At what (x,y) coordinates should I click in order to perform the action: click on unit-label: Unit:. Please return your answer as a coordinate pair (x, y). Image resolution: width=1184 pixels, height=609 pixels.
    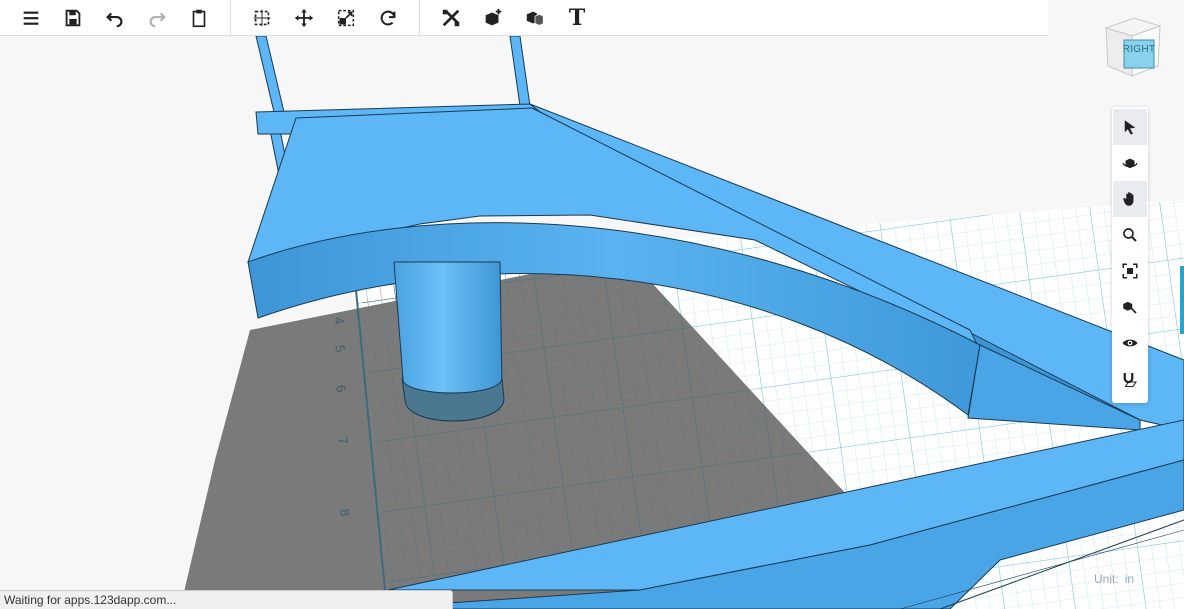
    Looking at the image, I should click on (1106, 579).